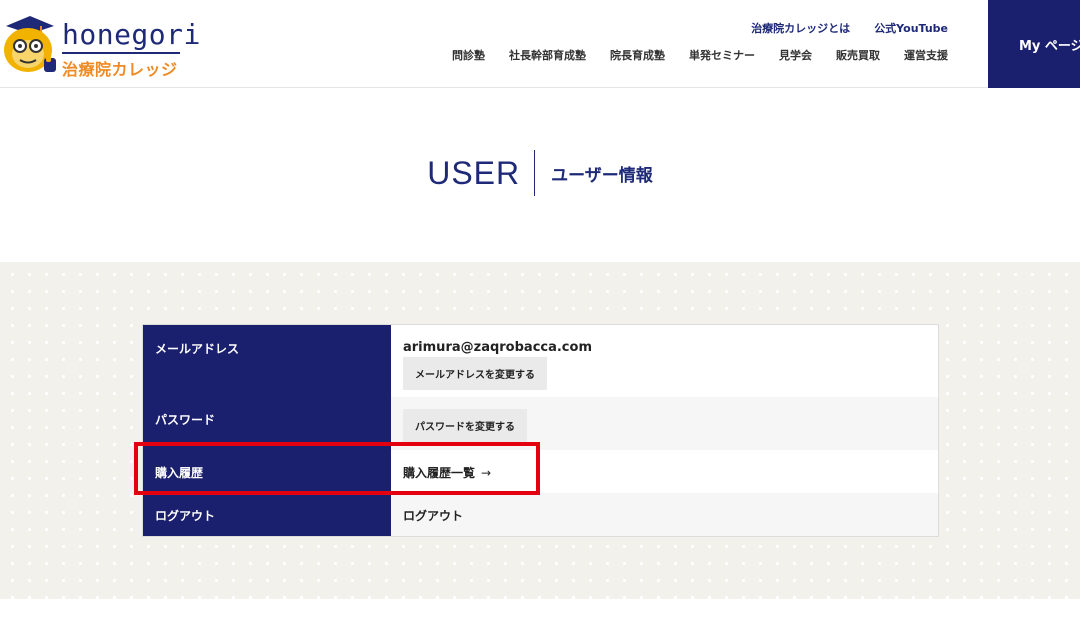 The width and height of the screenshot is (1080, 636). What do you see at coordinates (722, 55) in the screenshot?
I see `nav-item-seminar: 単発セミナー` at bounding box center [722, 55].